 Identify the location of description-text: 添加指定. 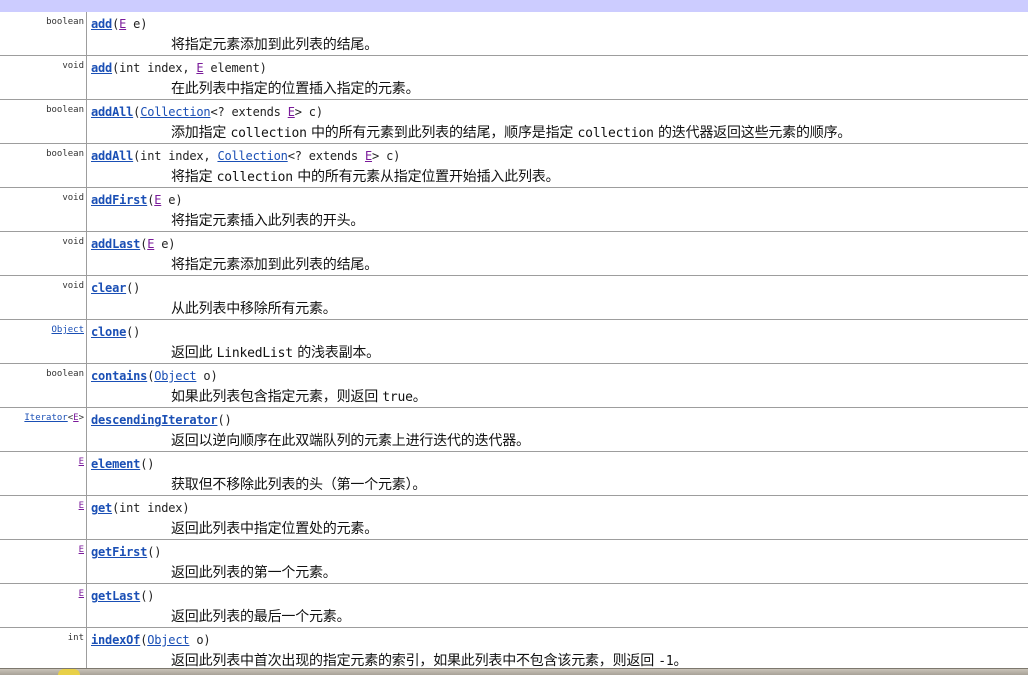
(201, 133).